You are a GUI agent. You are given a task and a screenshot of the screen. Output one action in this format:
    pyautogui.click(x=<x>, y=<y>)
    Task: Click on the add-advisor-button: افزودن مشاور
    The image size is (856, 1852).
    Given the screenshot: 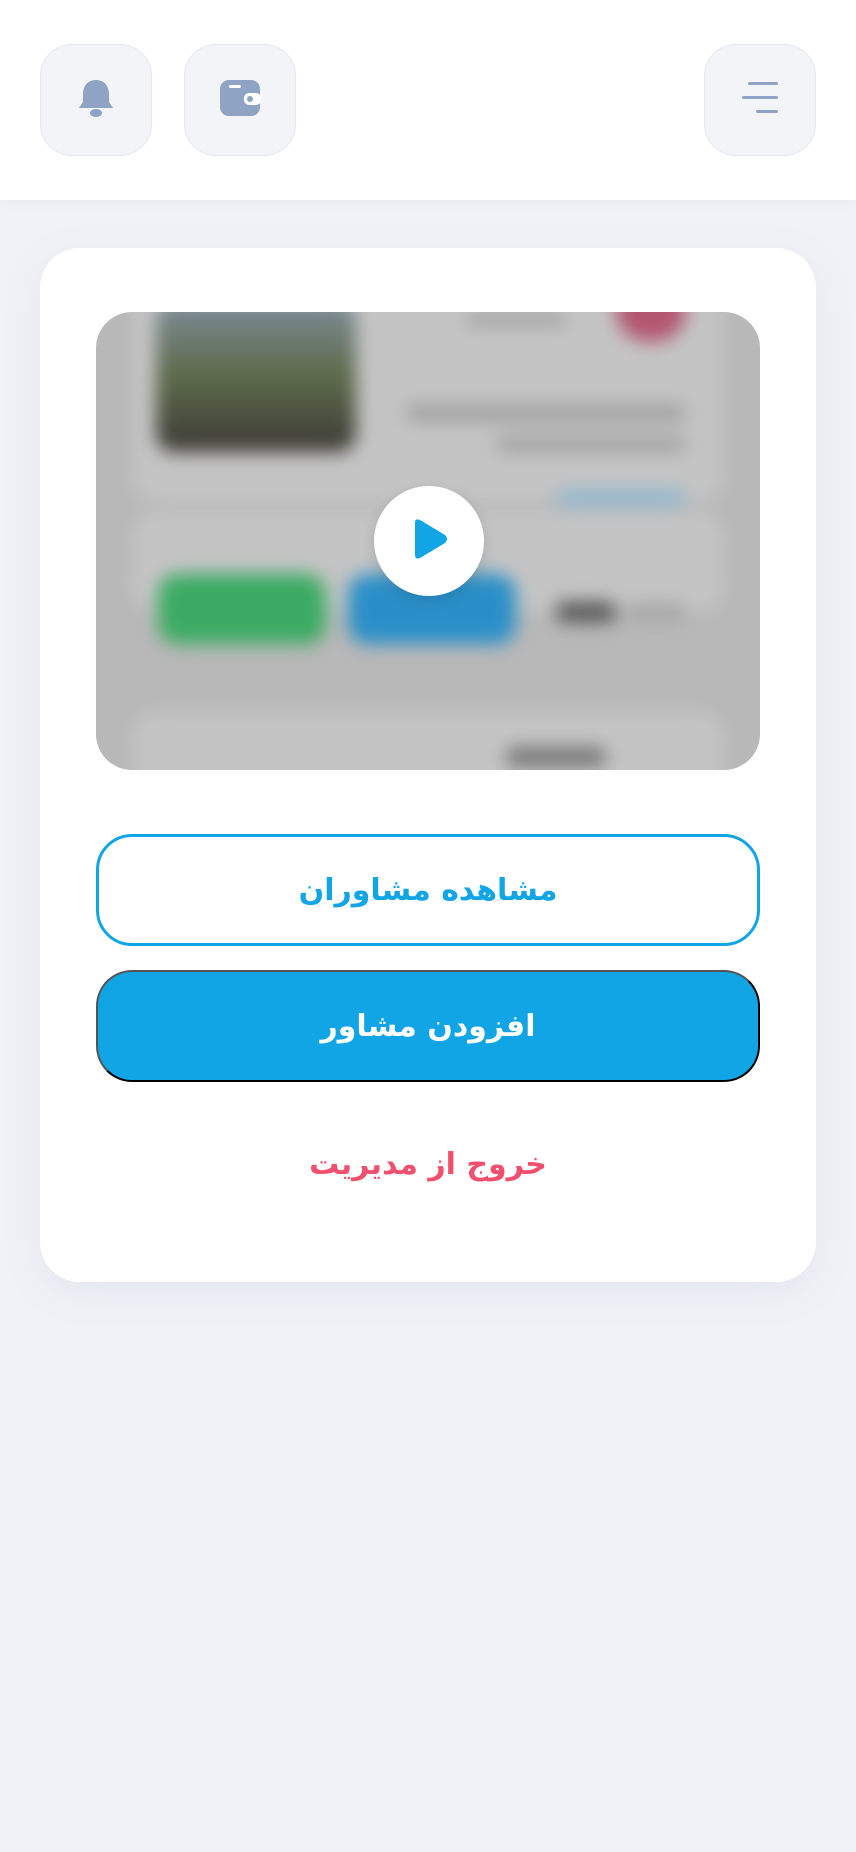 What is the action you would take?
    pyautogui.click(x=428, y=1026)
    